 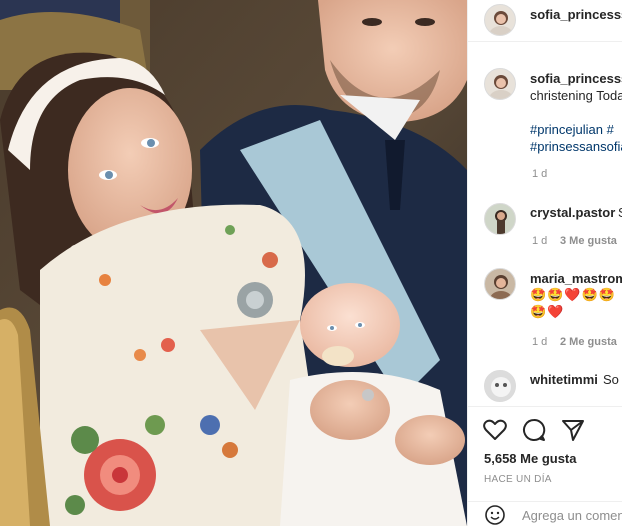 What do you see at coordinates (518, 479) in the screenshot?
I see `post-timestamp: HACE UN DÍA` at bounding box center [518, 479].